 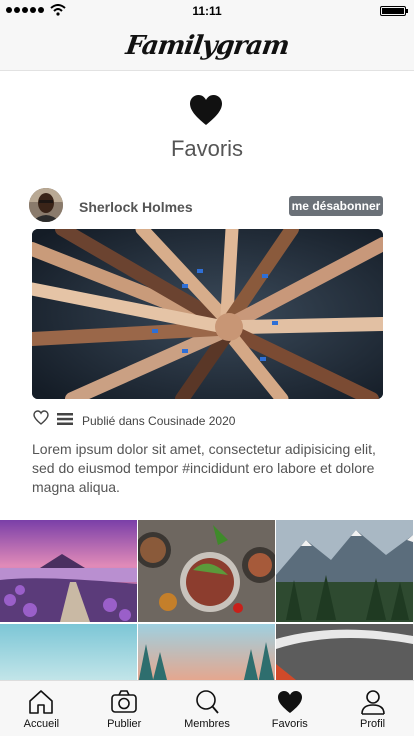 I want to click on nav-label: Membres, so click(x=207, y=724).